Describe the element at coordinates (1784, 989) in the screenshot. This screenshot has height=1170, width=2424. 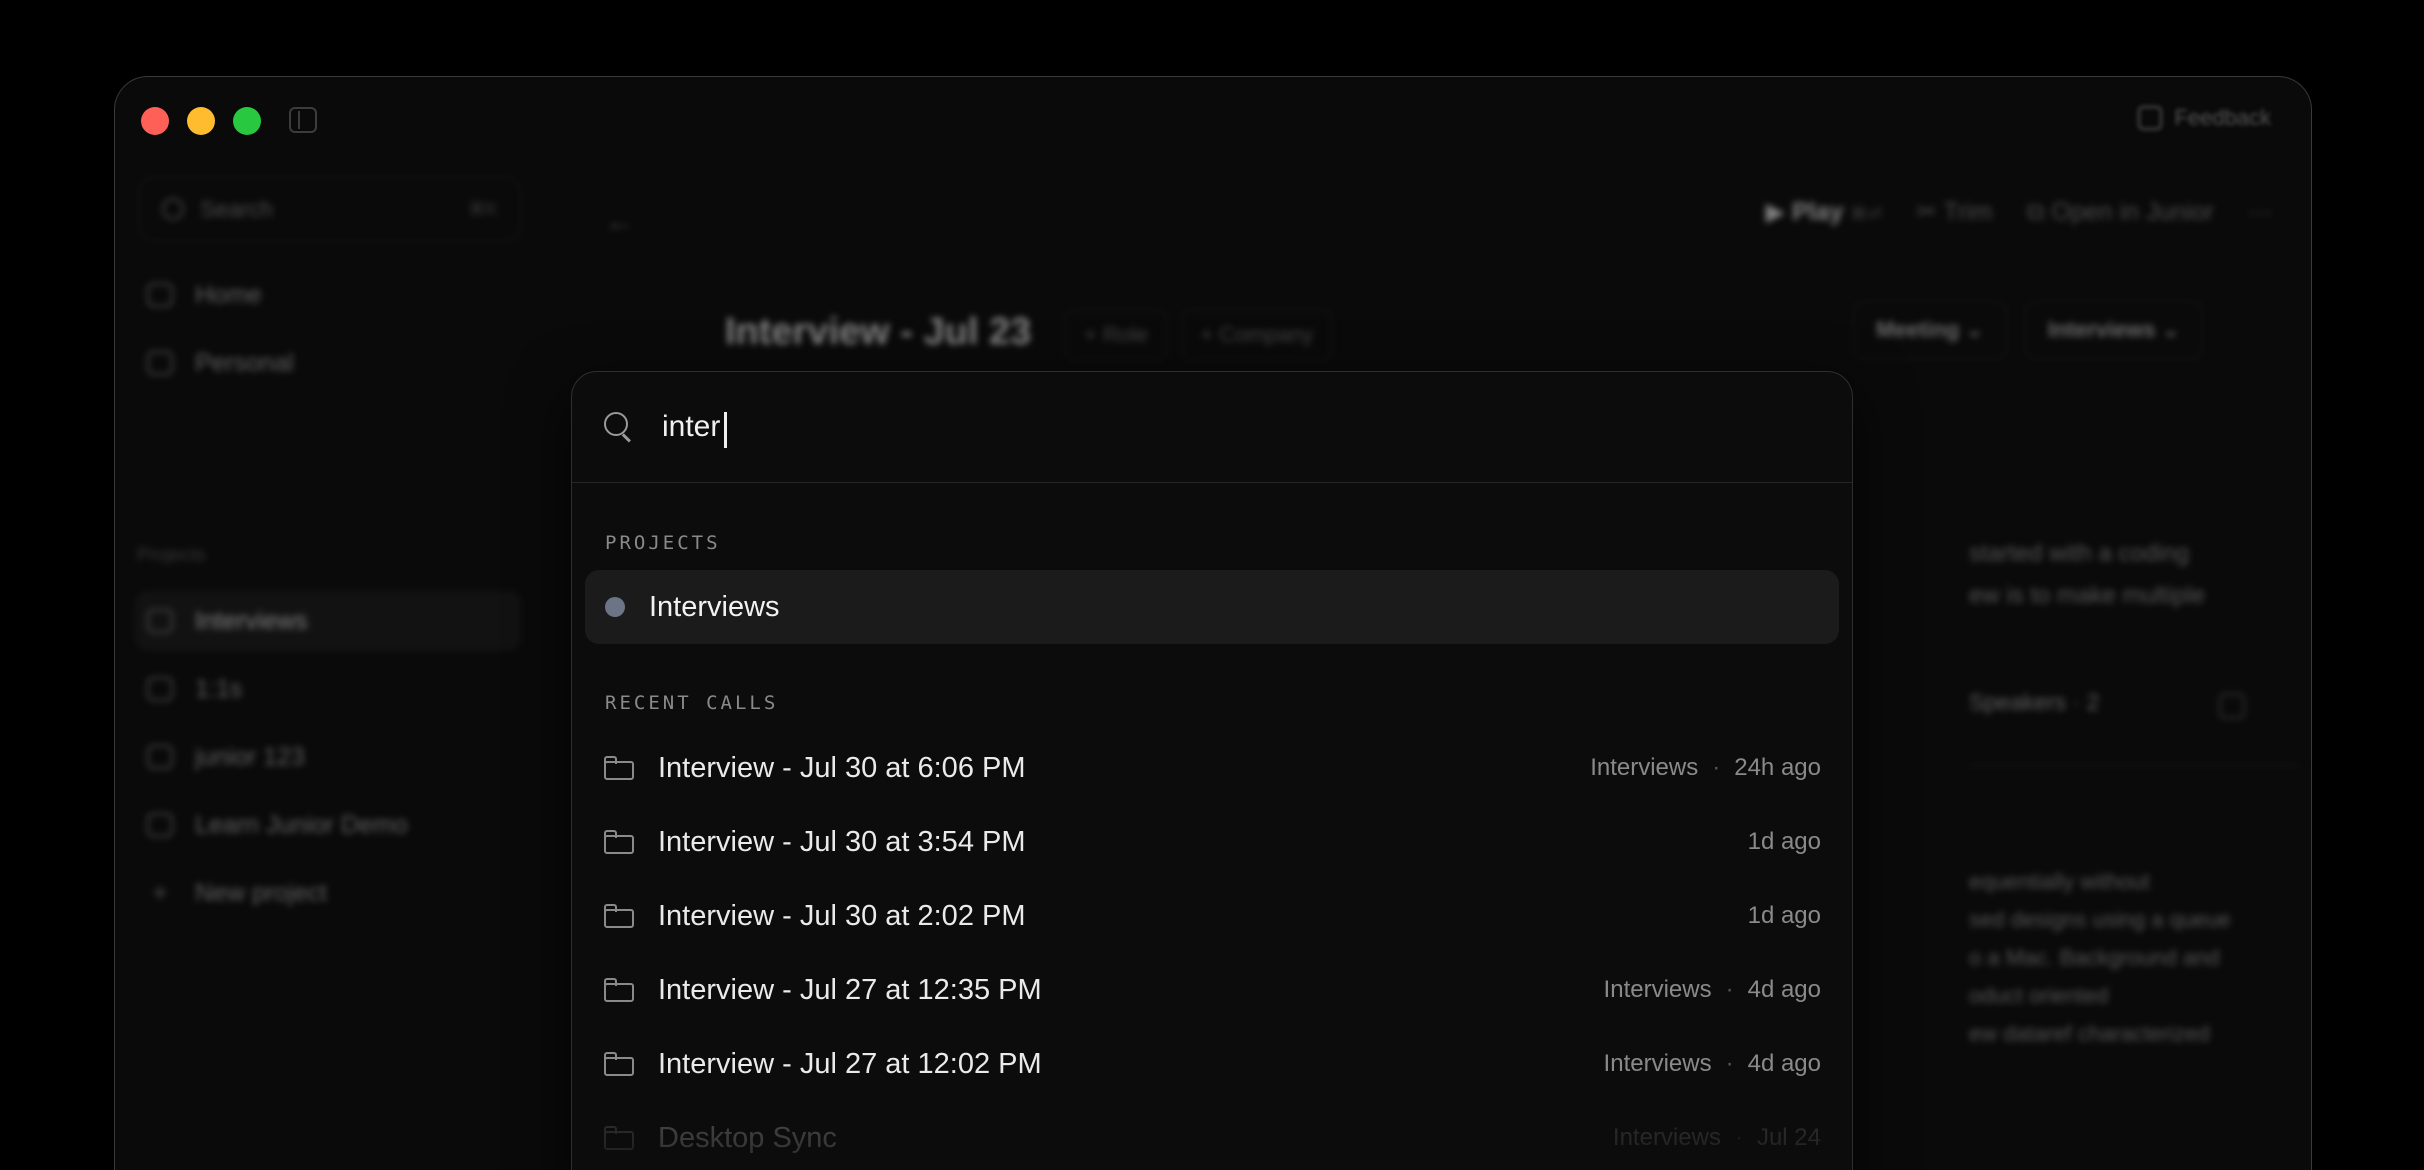
I see `call-time: 4d ago` at that location.